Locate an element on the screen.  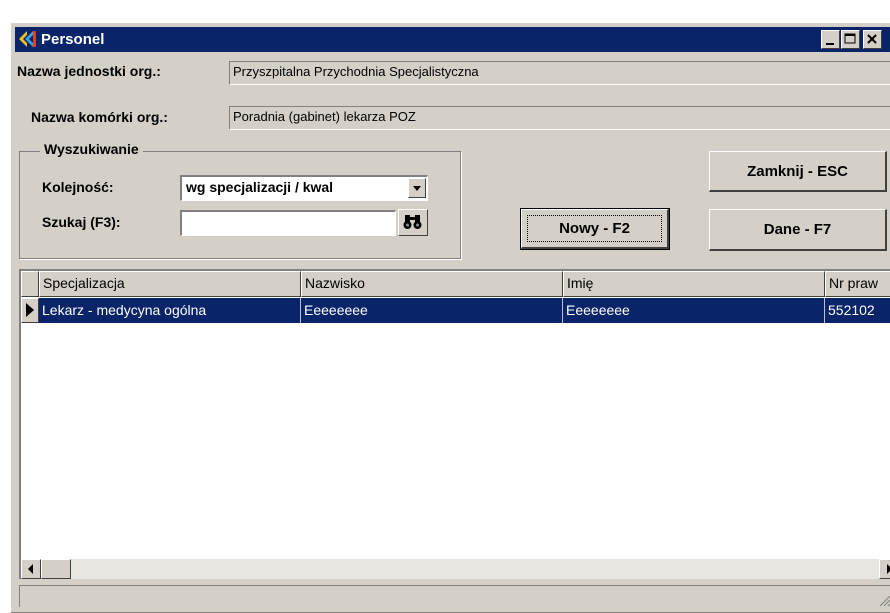
status-bar is located at coordinates (454, 596).